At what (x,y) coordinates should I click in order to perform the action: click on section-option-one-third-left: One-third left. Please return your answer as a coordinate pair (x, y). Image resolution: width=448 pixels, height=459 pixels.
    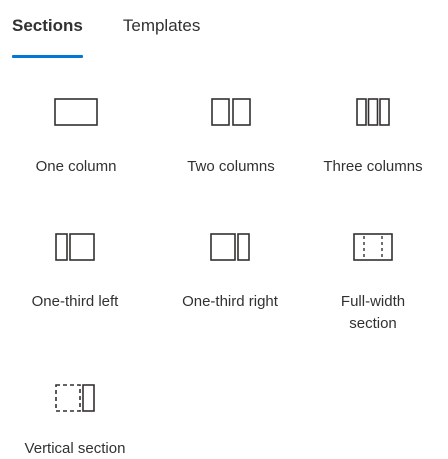
    Looking at the image, I should click on (75, 271).